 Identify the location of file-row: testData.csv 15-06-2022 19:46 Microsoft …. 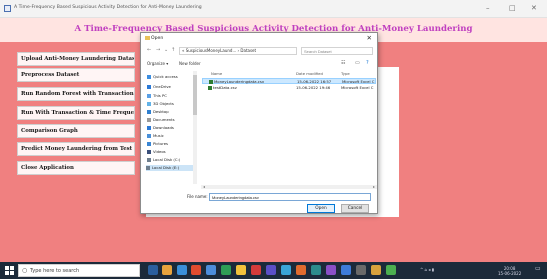
(289, 88).